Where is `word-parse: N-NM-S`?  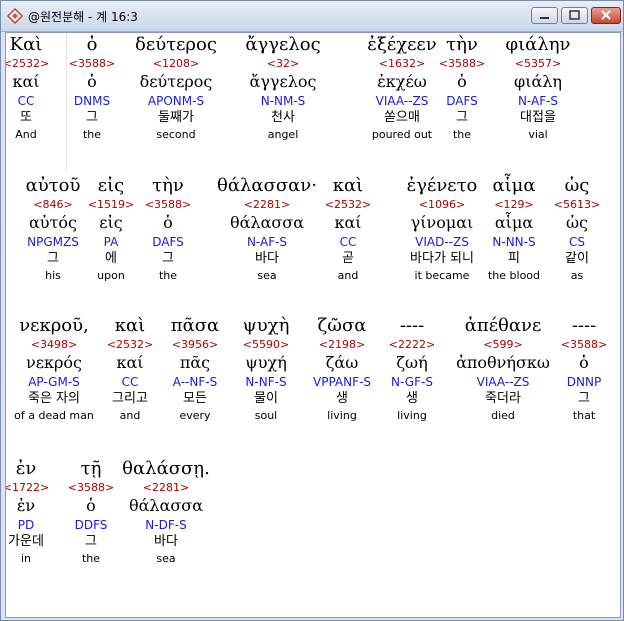
word-parse: N-NM-S is located at coordinates (283, 101).